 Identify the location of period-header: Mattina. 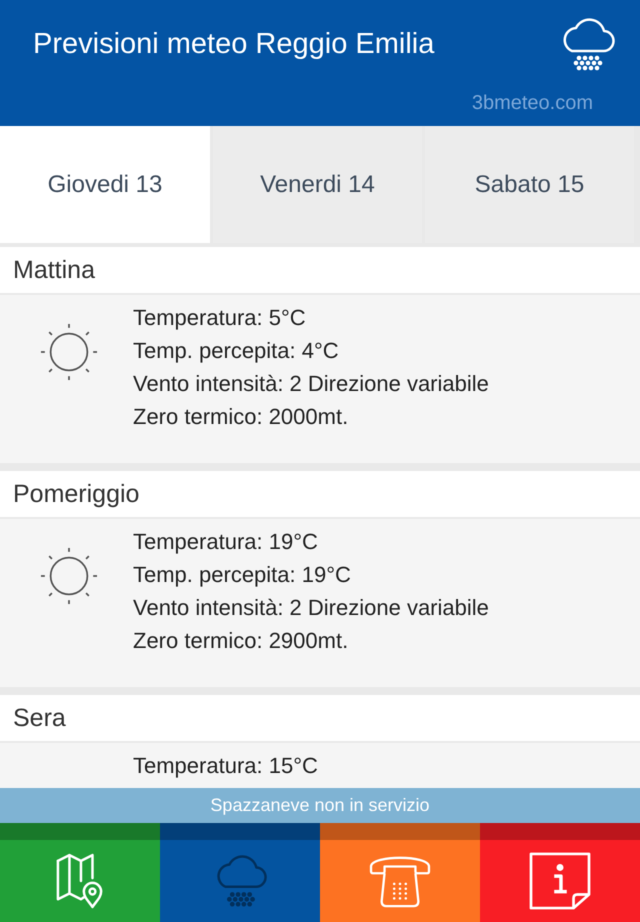
(320, 270).